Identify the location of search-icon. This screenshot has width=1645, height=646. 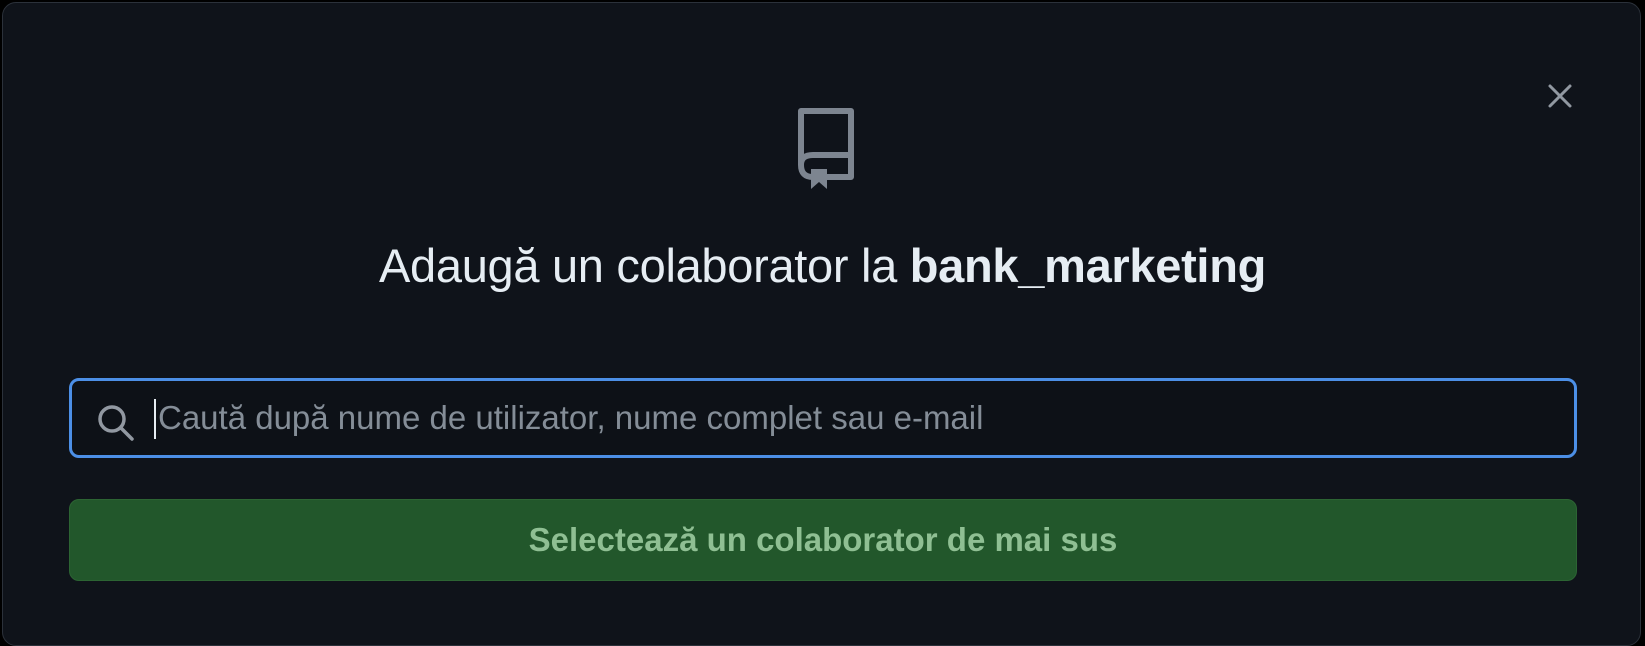
(116, 423).